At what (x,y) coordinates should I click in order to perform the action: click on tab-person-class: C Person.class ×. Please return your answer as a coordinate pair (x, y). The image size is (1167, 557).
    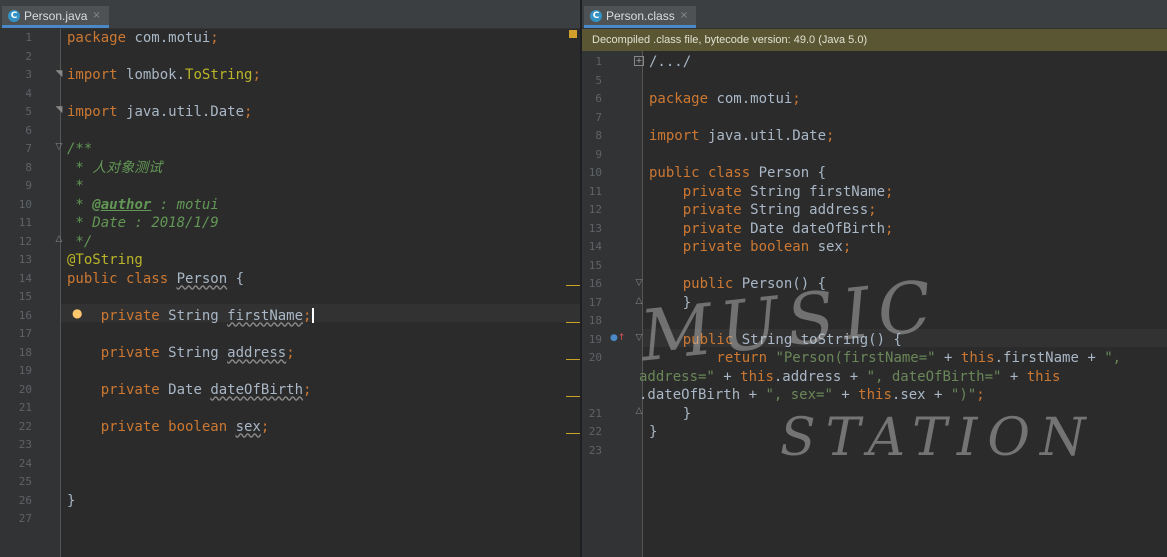
    Looking at the image, I should click on (640, 17).